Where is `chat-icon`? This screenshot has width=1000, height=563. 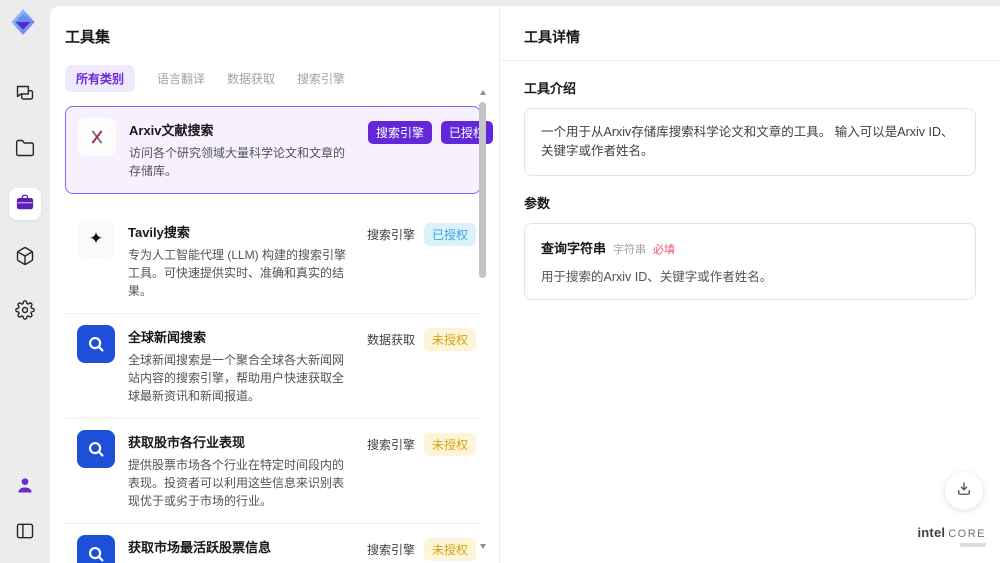 chat-icon is located at coordinates (25, 96).